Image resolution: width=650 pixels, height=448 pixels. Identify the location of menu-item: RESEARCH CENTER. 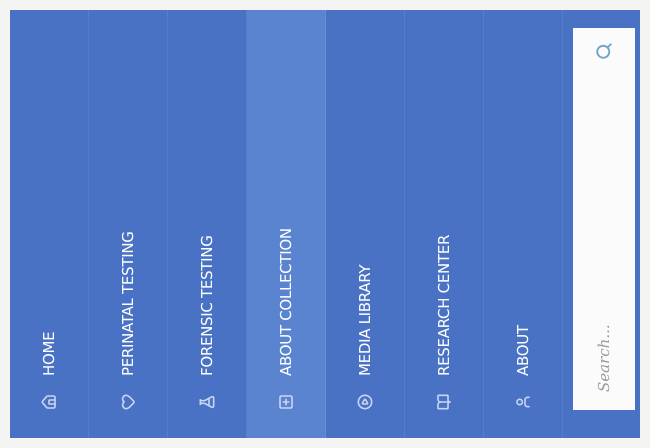
(444, 224).